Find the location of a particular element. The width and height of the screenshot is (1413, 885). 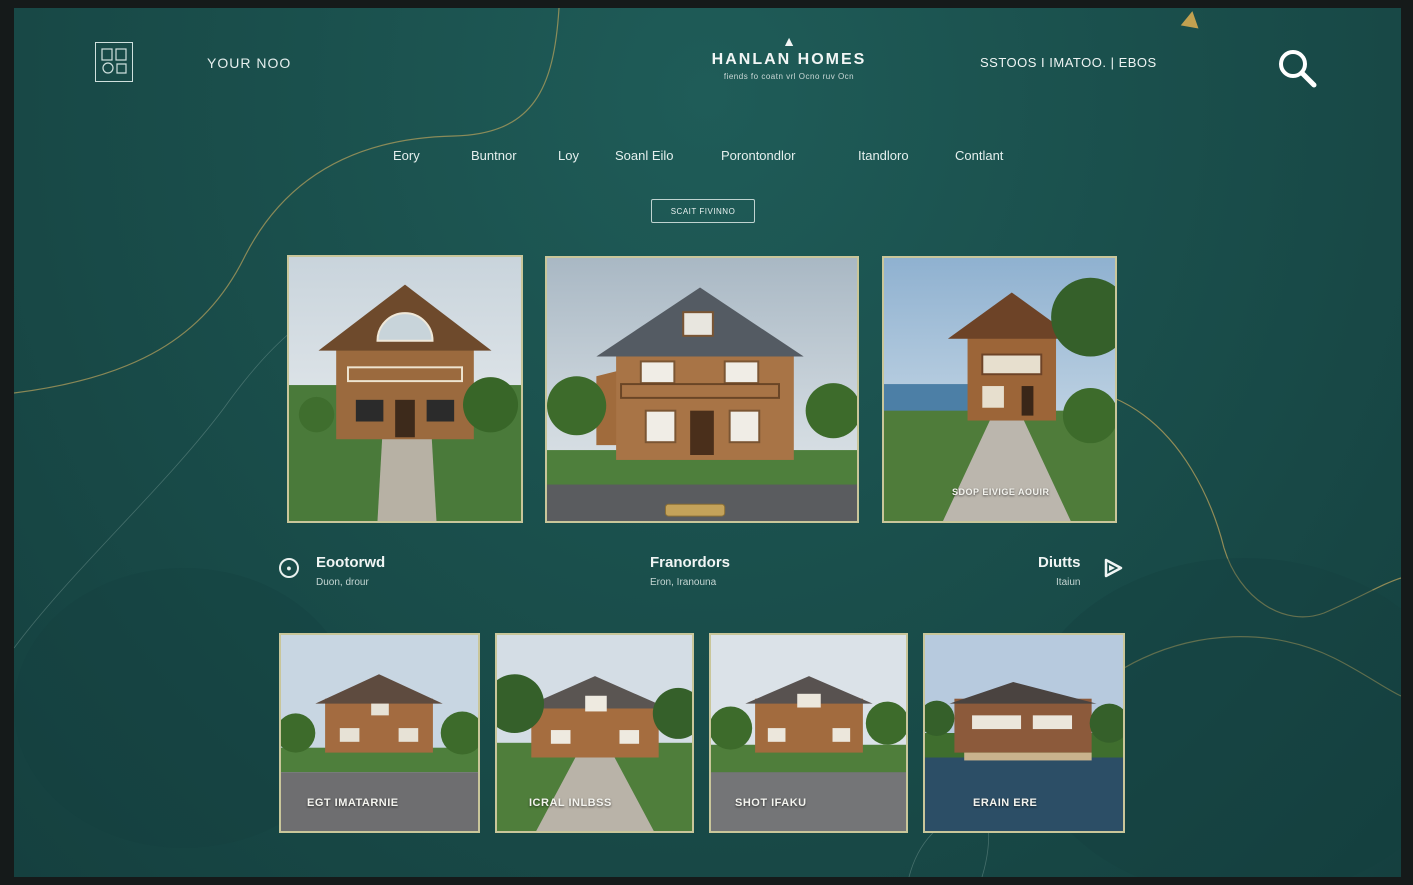

header-links: SSTOOS I IMATOO. | EBOS is located at coordinates (1068, 62).